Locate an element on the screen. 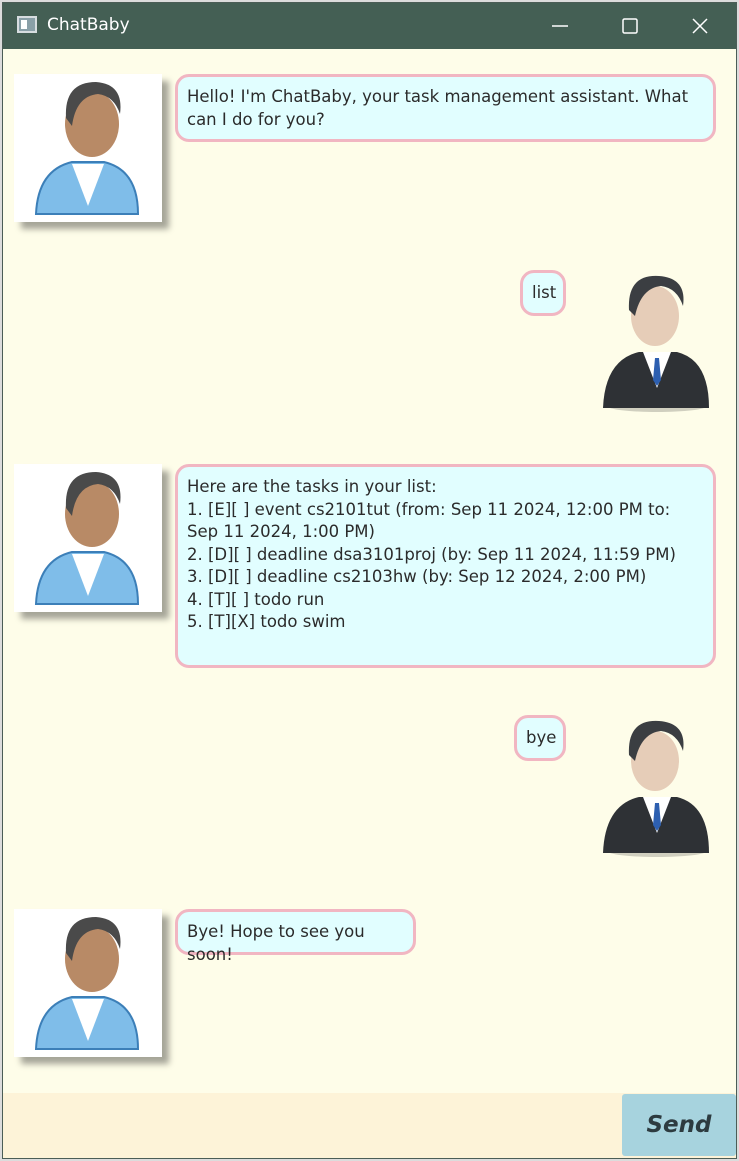  close-button is located at coordinates (700, 26).